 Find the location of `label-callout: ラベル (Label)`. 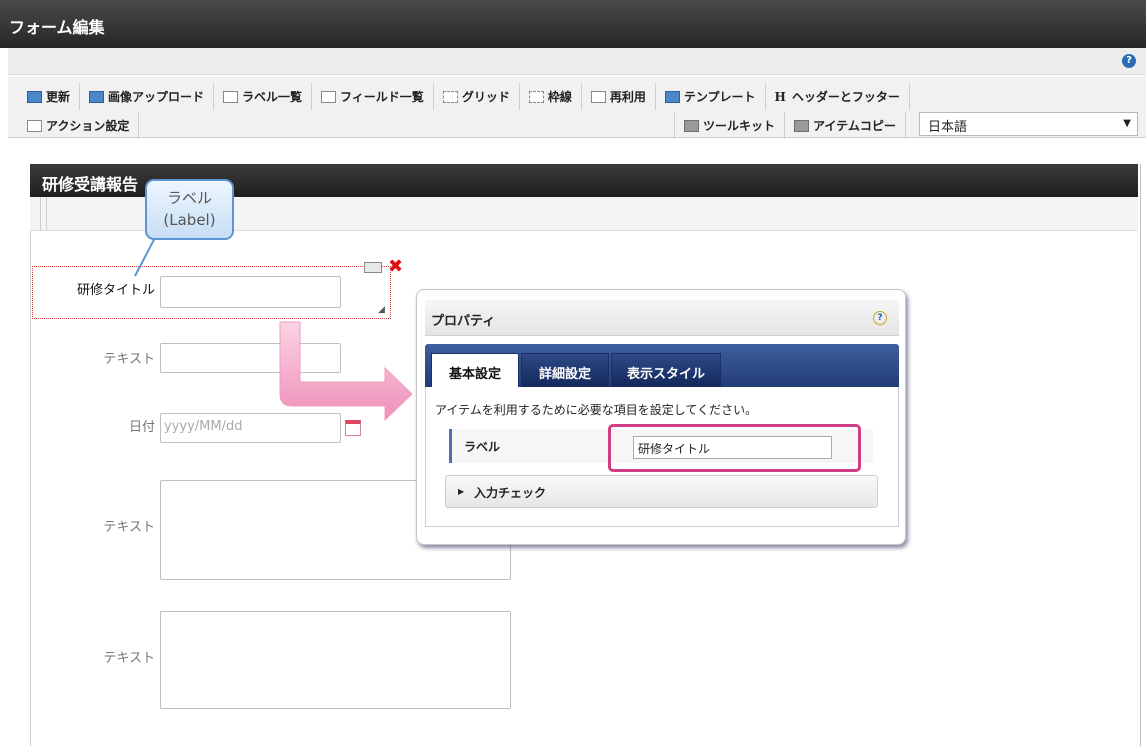

label-callout: ラベル (Label) is located at coordinates (189, 209).